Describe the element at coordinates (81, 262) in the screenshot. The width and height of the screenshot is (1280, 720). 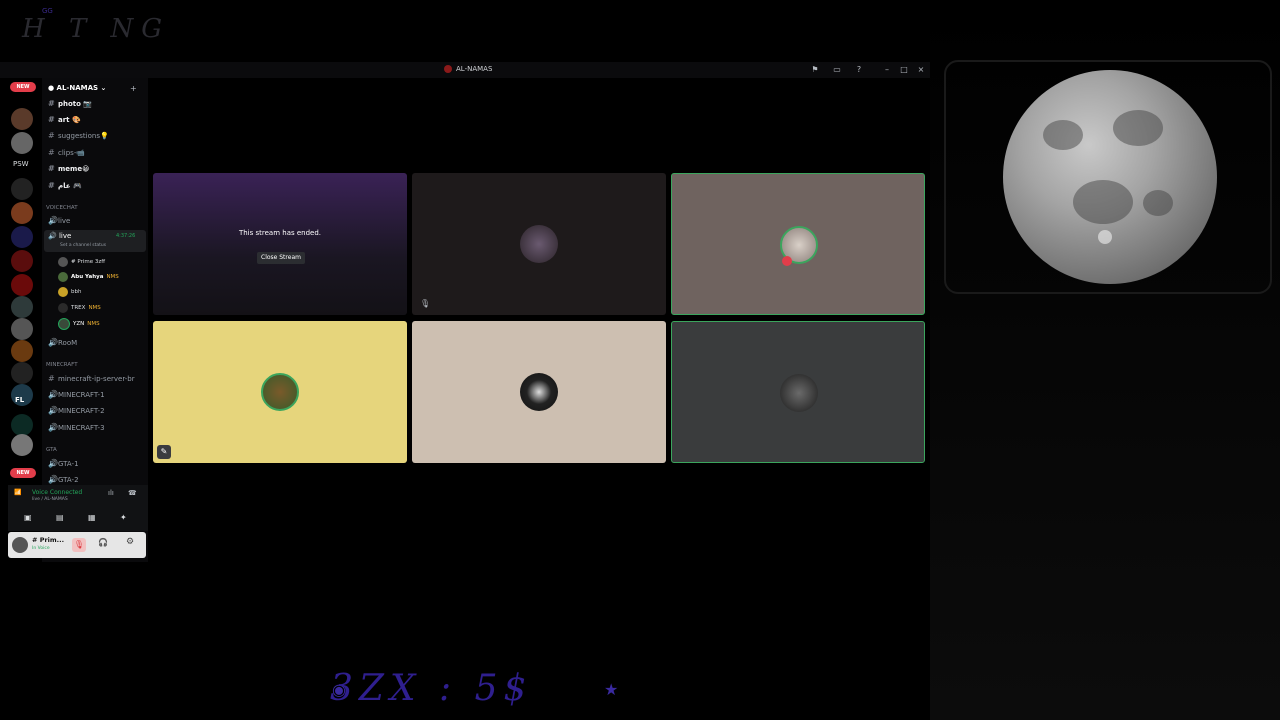
I see `voice-user: # Prime 3zff` at that location.